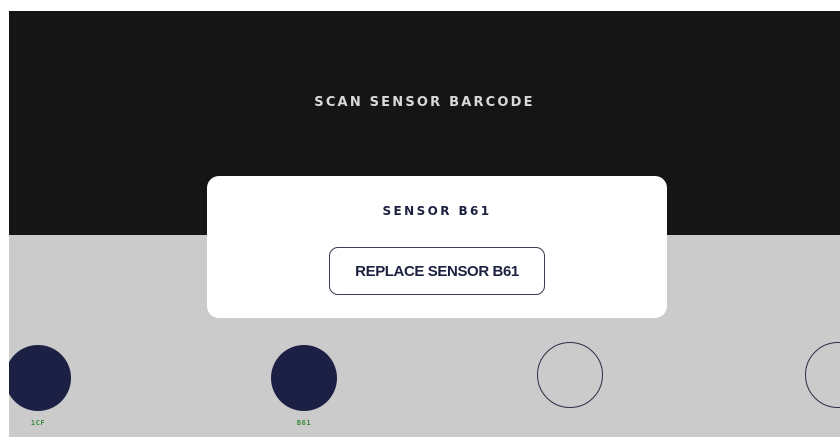 The width and height of the screenshot is (840, 437). I want to click on replace-sensor-button: REPLACE SENSOR B61, so click(437, 271).